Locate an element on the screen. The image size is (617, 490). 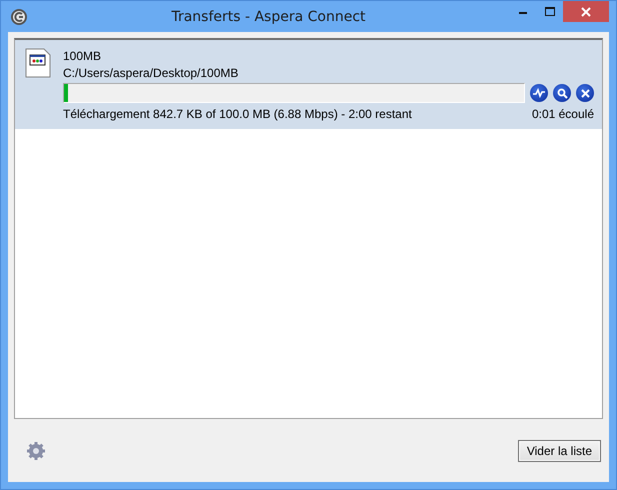
close-button is located at coordinates (586, 11).